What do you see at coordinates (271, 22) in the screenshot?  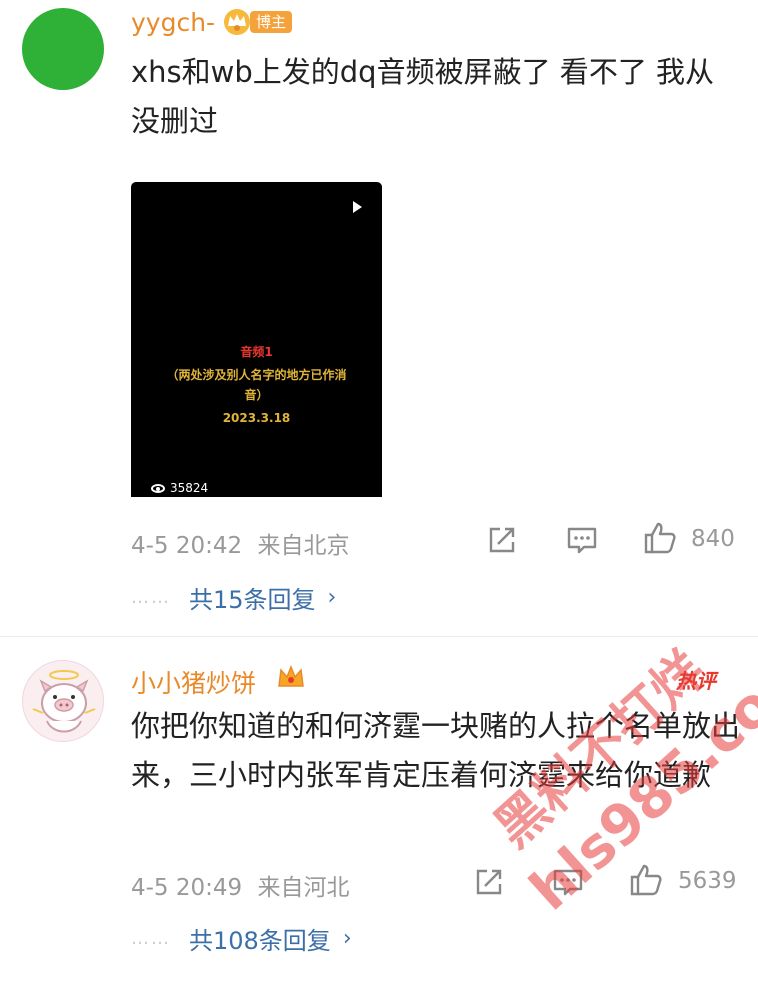 I see `blogger-badge: 博主` at bounding box center [271, 22].